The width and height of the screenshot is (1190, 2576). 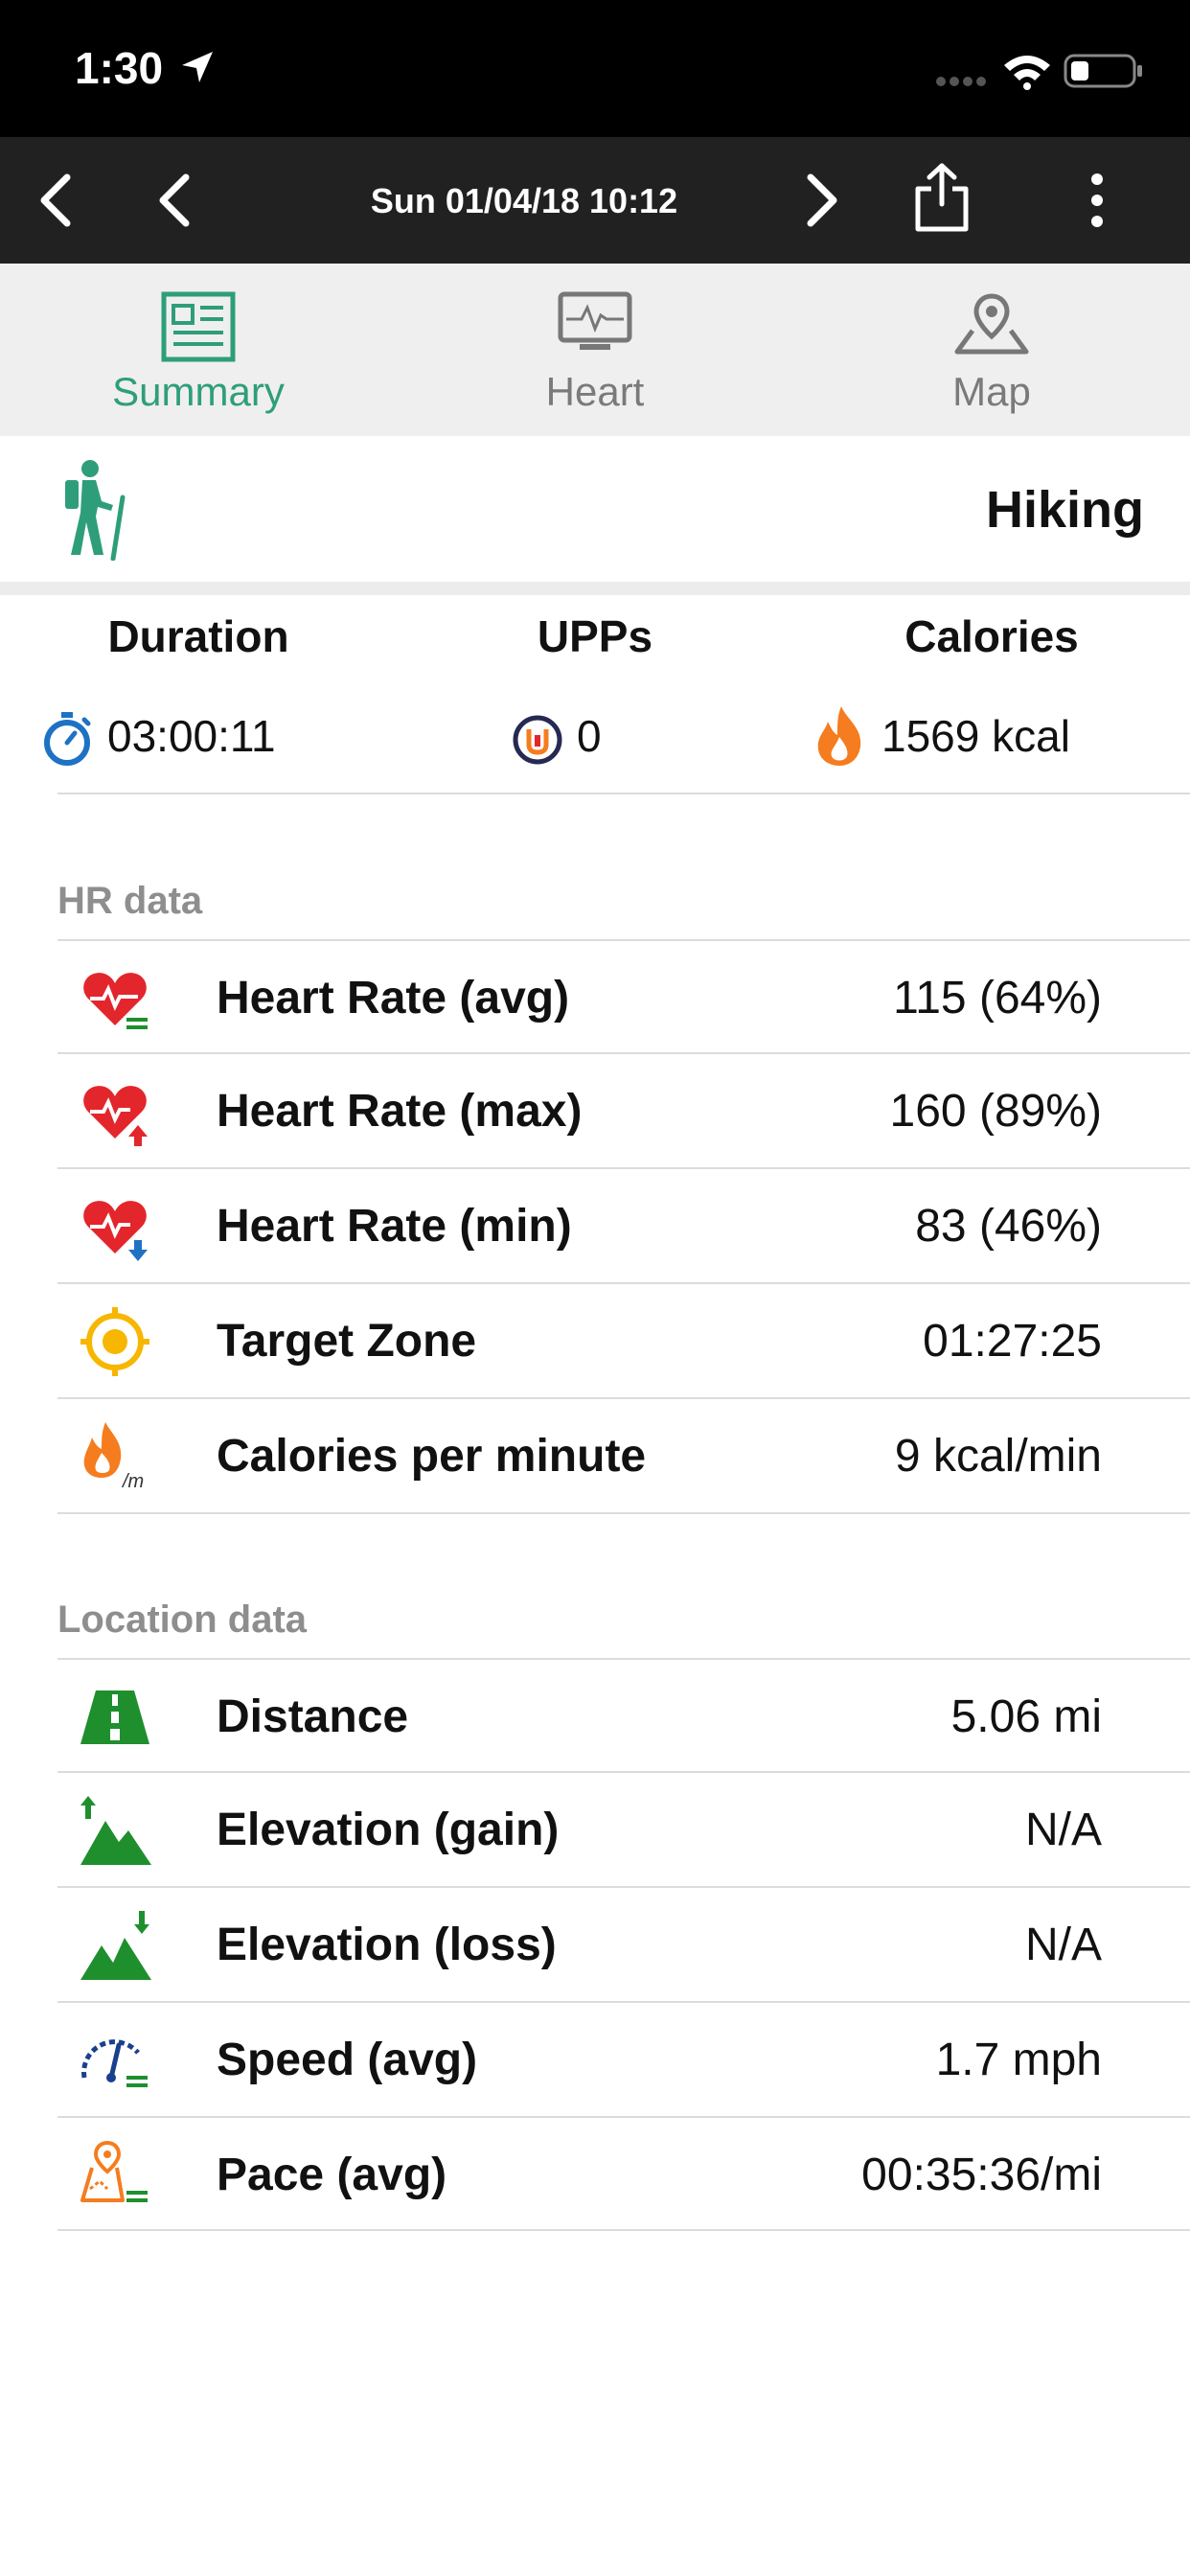 I want to click on summary-upps: UPPs 0, so click(x=595, y=695).